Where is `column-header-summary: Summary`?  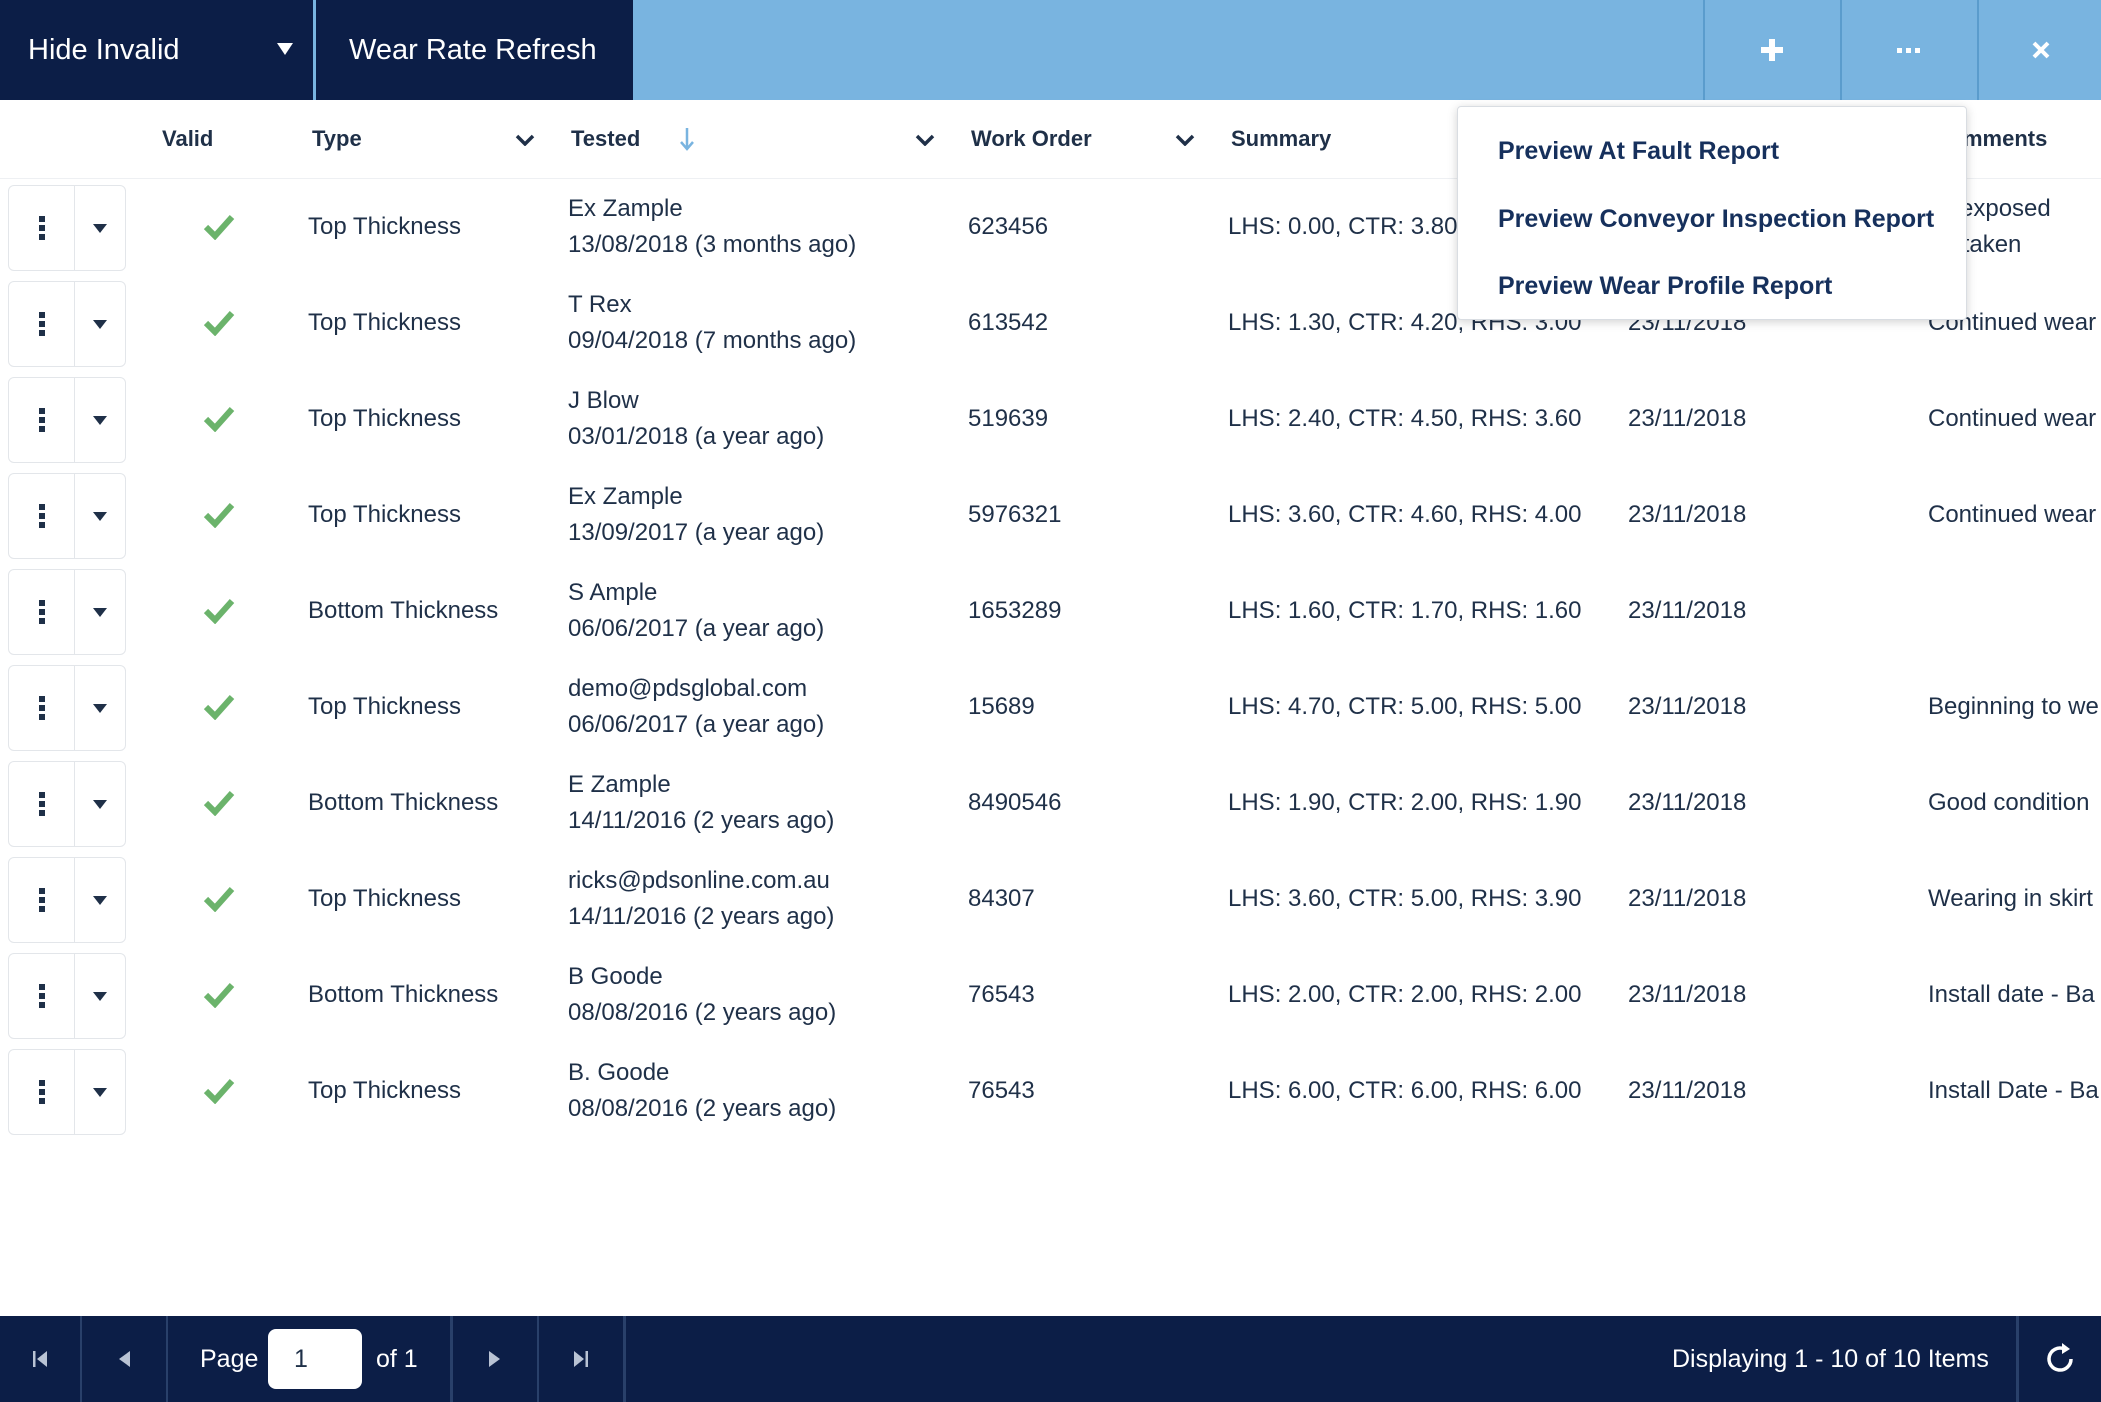
column-header-summary: Summary is located at coordinates (1281, 139).